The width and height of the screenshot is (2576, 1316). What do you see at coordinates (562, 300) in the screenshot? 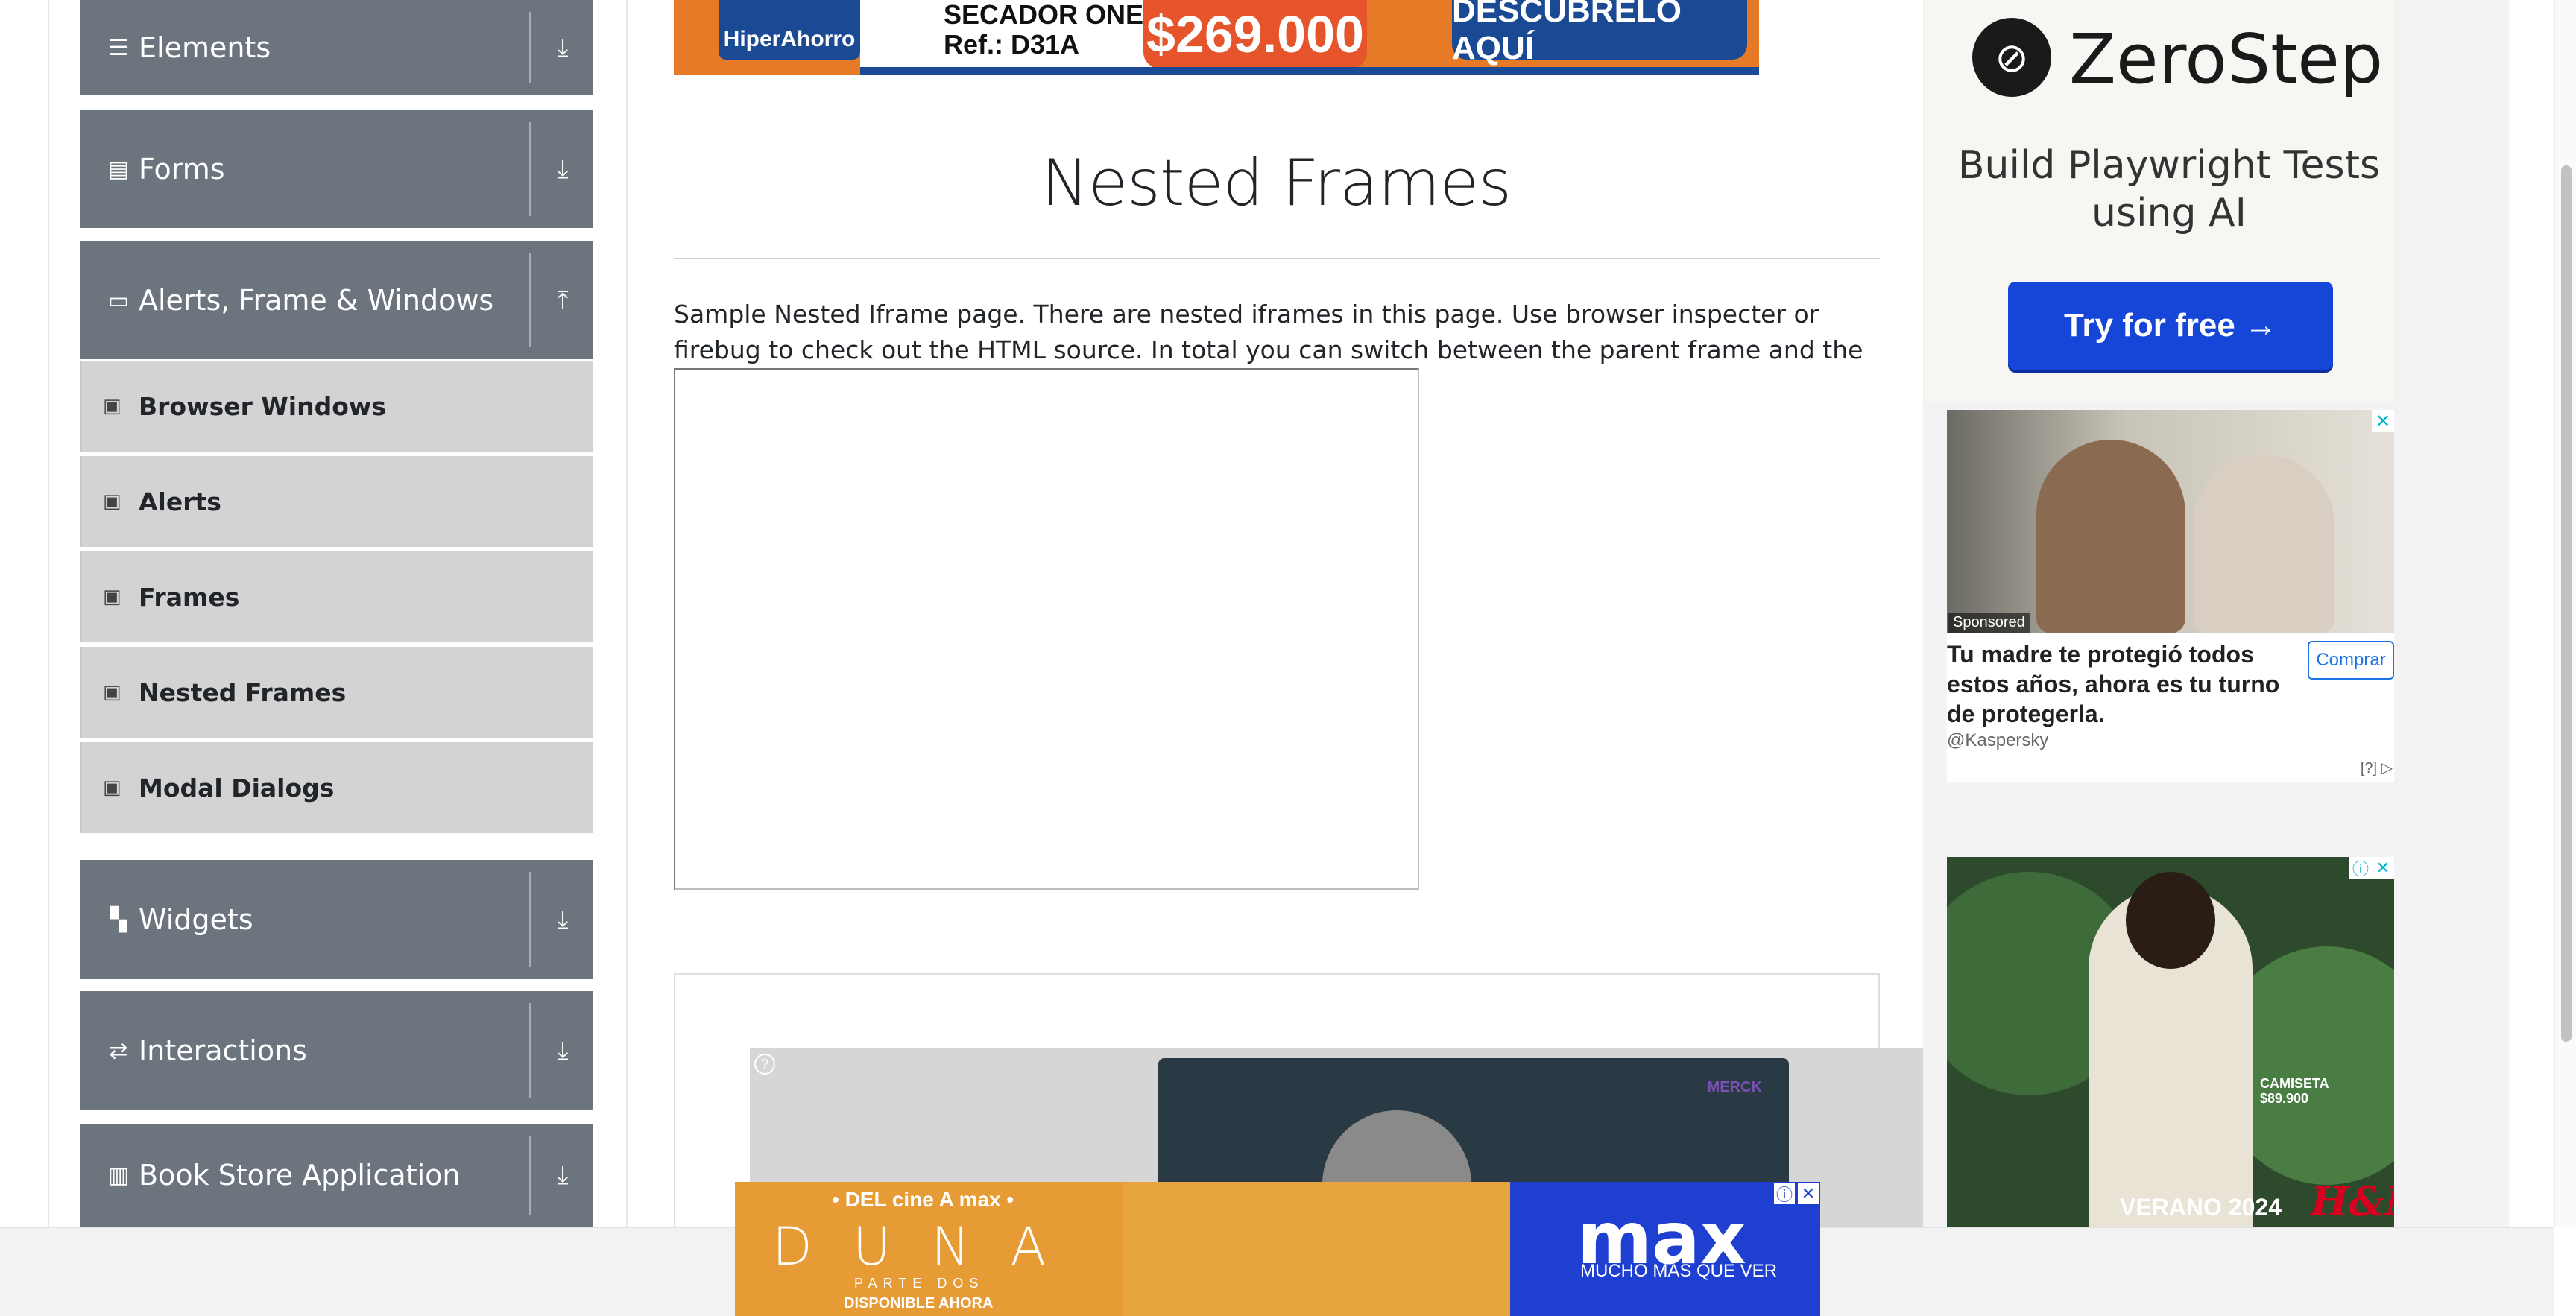
I see `upload-arrow-icon: ⤒` at bounding box center [562, 300].